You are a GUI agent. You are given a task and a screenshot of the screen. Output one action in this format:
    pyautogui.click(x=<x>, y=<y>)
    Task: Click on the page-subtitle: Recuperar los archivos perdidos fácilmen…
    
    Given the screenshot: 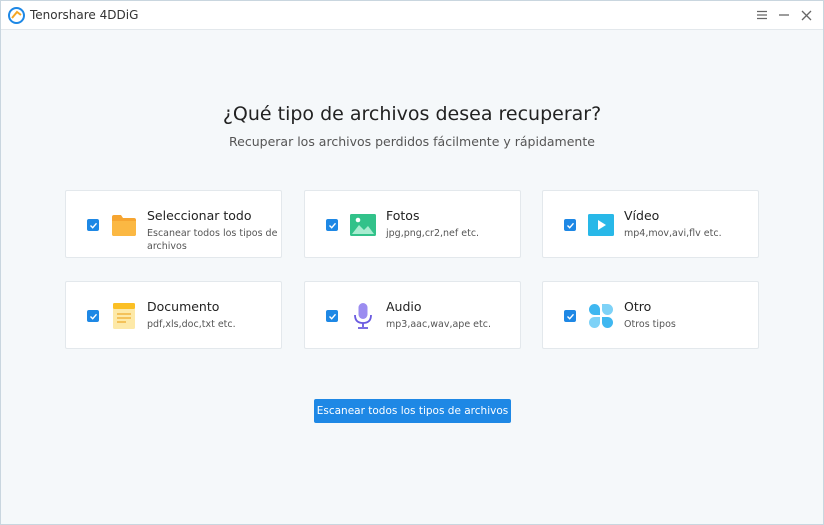 What is the action you would take?
    pyautogui.click(x=412, y=141)
    